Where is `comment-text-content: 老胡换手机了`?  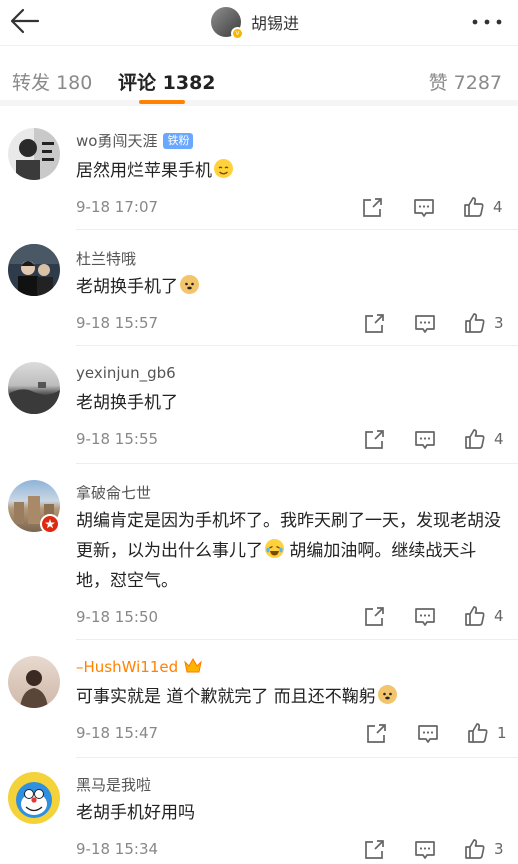
comment-text-content: 老胡换手机了 is located at coordinates (127, 287).